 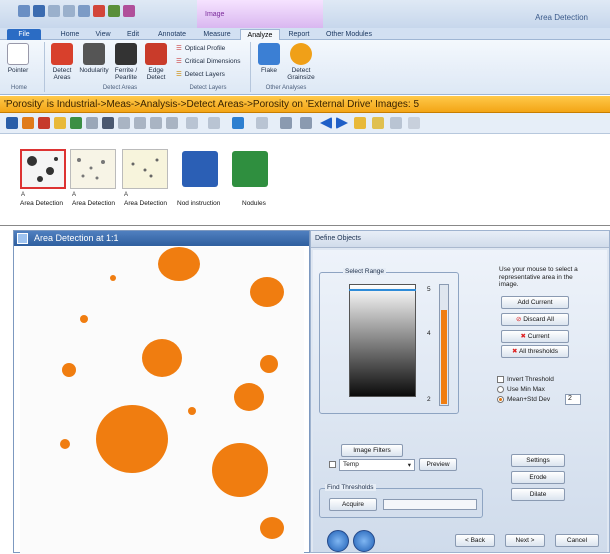 I want to click on erode-button: Erode, so click(x=538, y=477).